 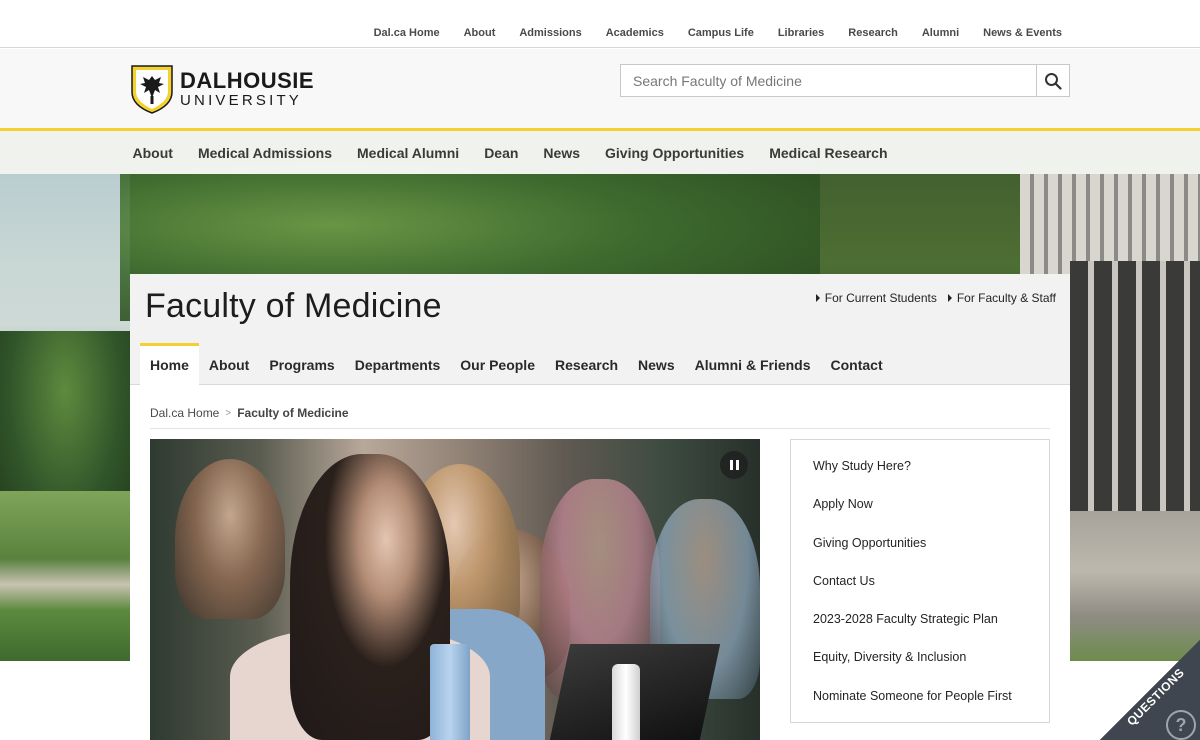 I want to click on main-nav-about: About, so click(x=152, y=153).